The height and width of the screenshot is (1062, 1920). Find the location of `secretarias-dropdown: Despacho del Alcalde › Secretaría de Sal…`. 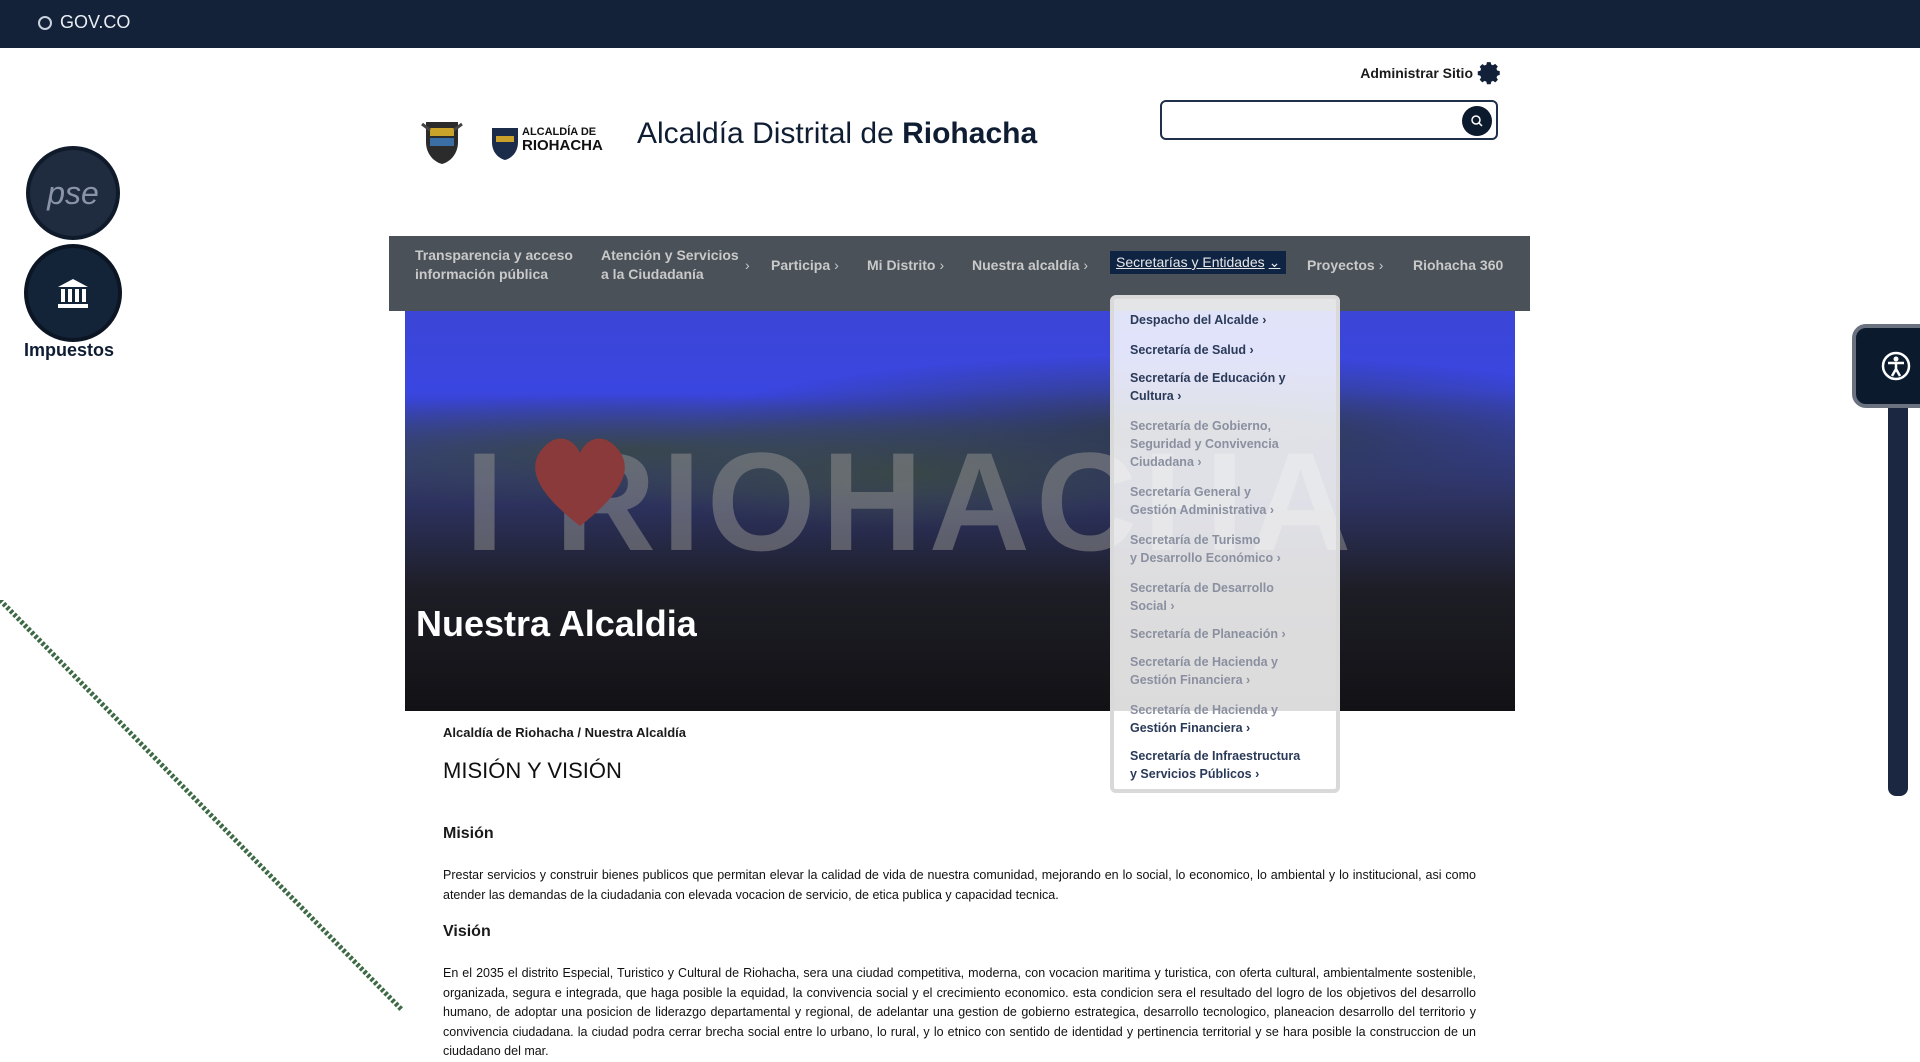

secretarias-dropdown: Despacho del Alcalde › Secretaría de Sal… is located at coordinates (1225, 544).